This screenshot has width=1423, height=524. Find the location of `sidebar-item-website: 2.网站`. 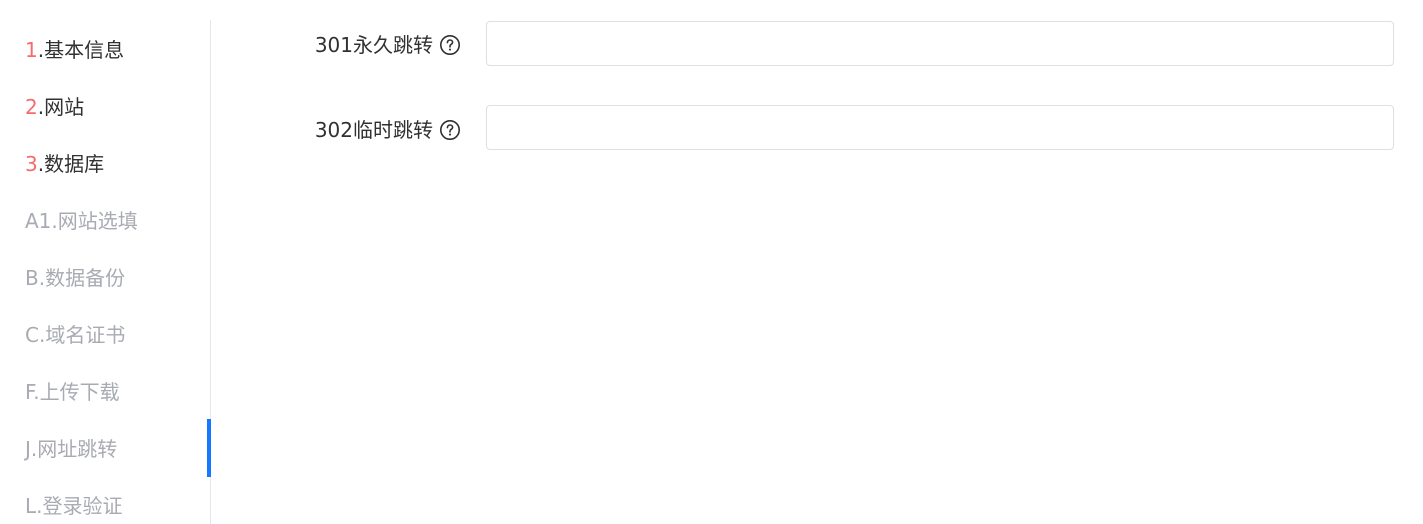

sidebar-item-website: 2.网站 is located at coordinates (54, 107).